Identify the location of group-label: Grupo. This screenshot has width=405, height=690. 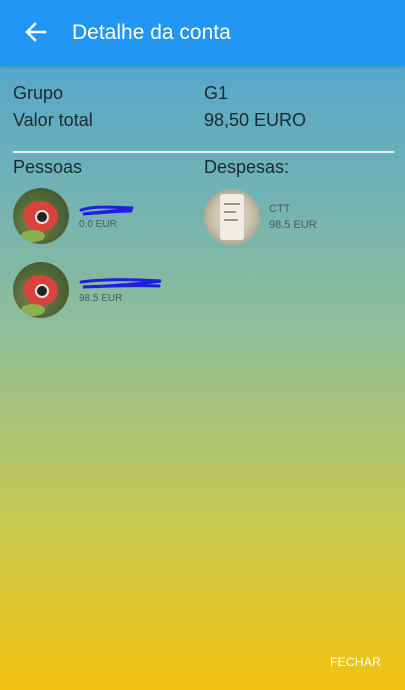
(38, 93).